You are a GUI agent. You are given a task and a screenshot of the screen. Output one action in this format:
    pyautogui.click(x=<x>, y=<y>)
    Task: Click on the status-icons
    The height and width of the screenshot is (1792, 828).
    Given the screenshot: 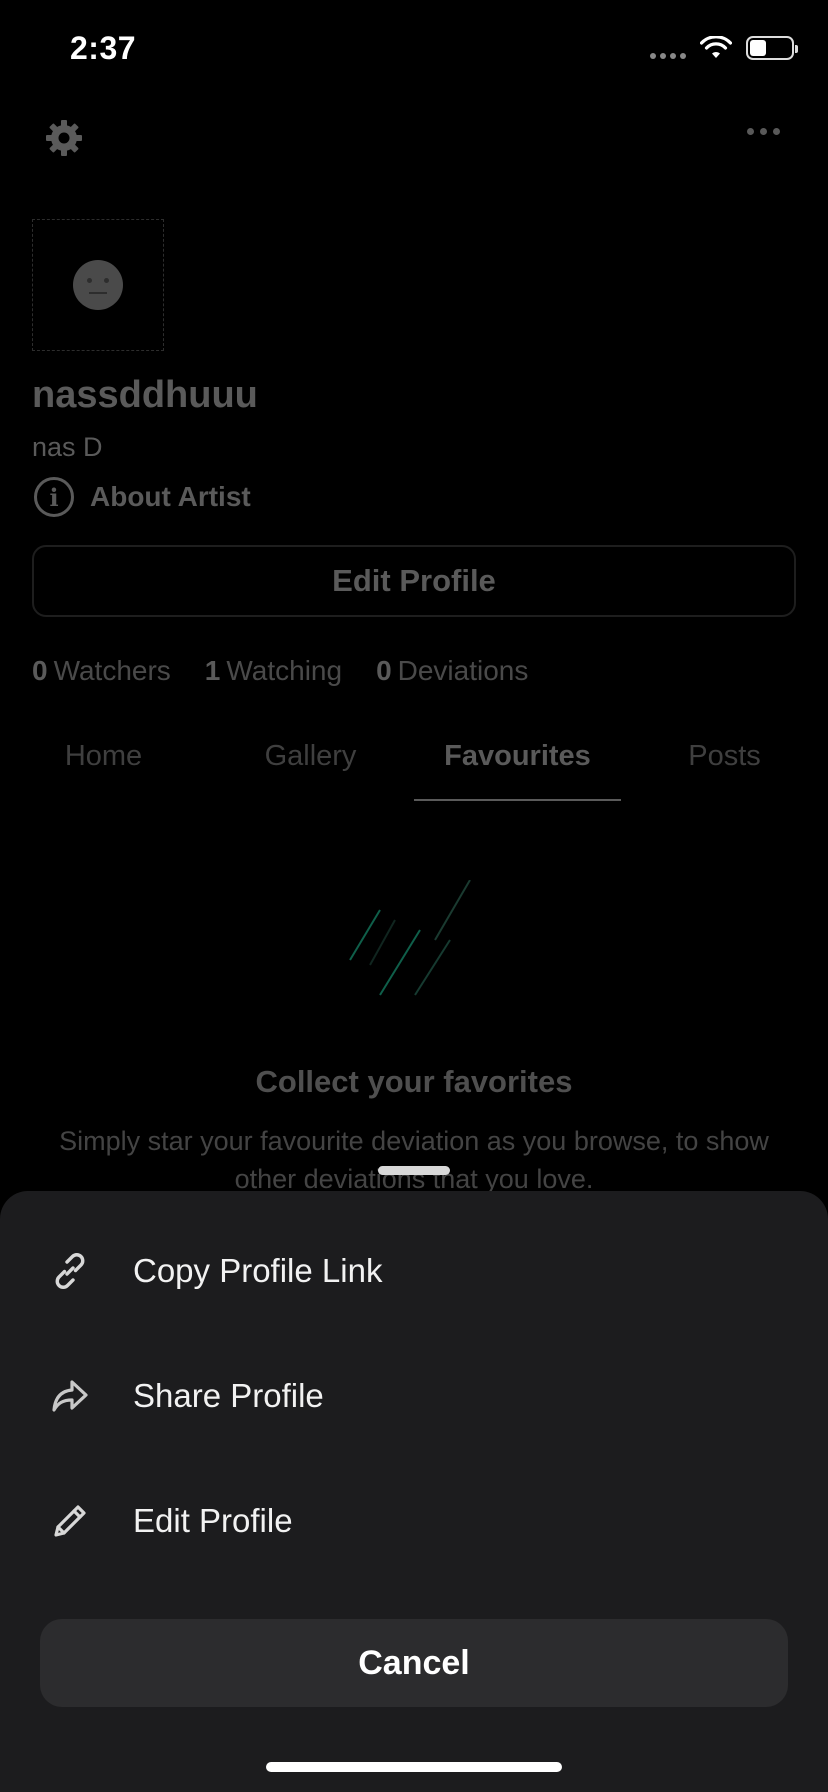 What is the action you would take?
    pyautogui.click(x=724, y=48)
    